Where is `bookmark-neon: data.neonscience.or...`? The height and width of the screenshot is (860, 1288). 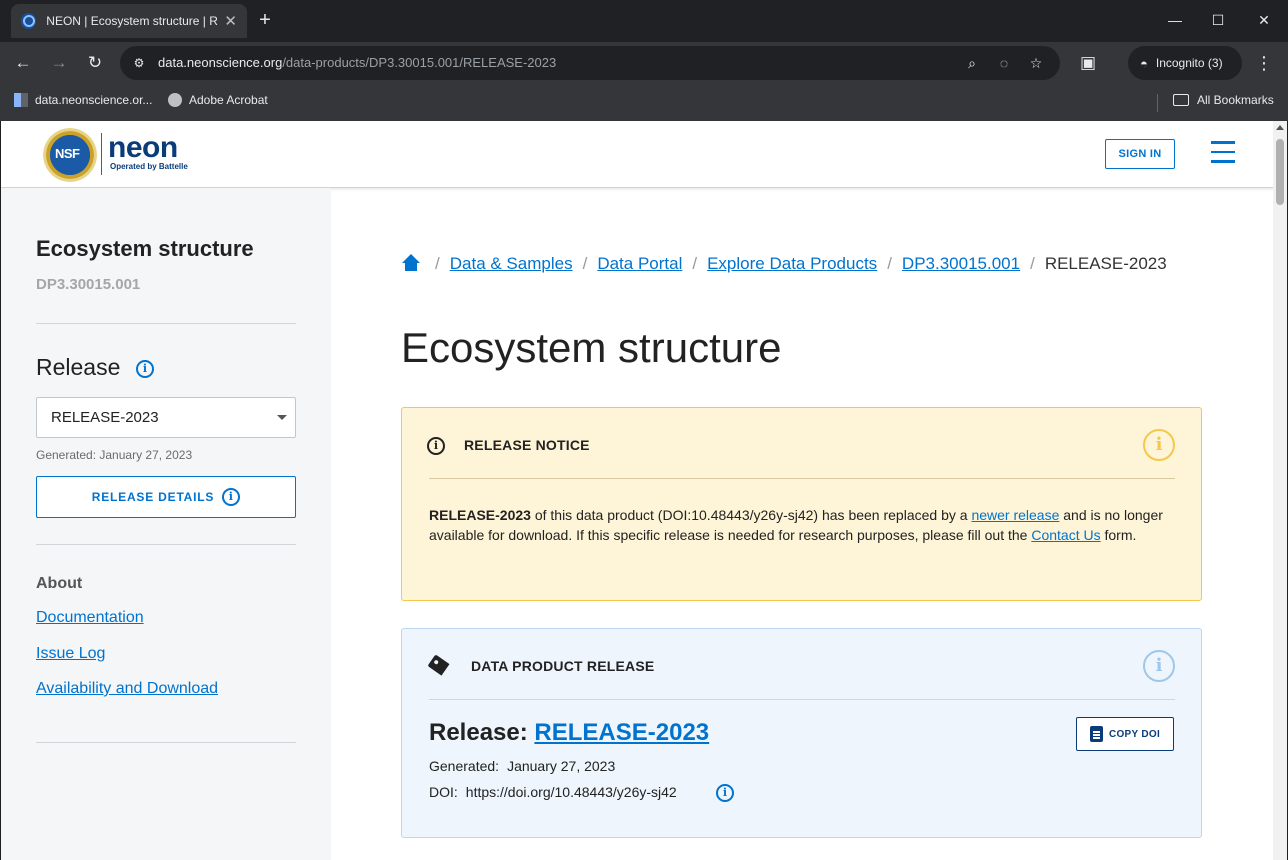
bookmark-neon: data.neonscience.or... is located at coordinates (83, 100).